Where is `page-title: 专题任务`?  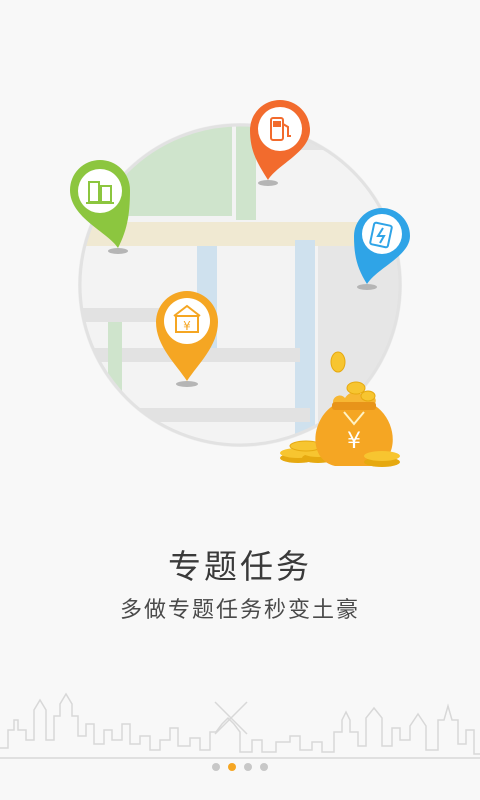
page-title: 专题任务 is located at coordinates (240, 566).